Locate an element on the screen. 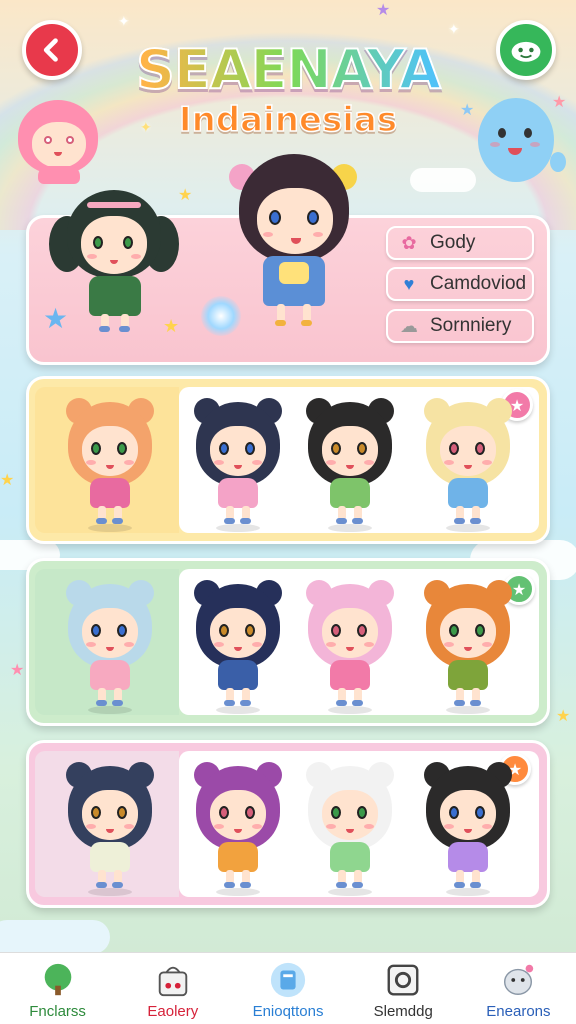  option-gody: ✿ Gody is located at coordinates (460, 243).